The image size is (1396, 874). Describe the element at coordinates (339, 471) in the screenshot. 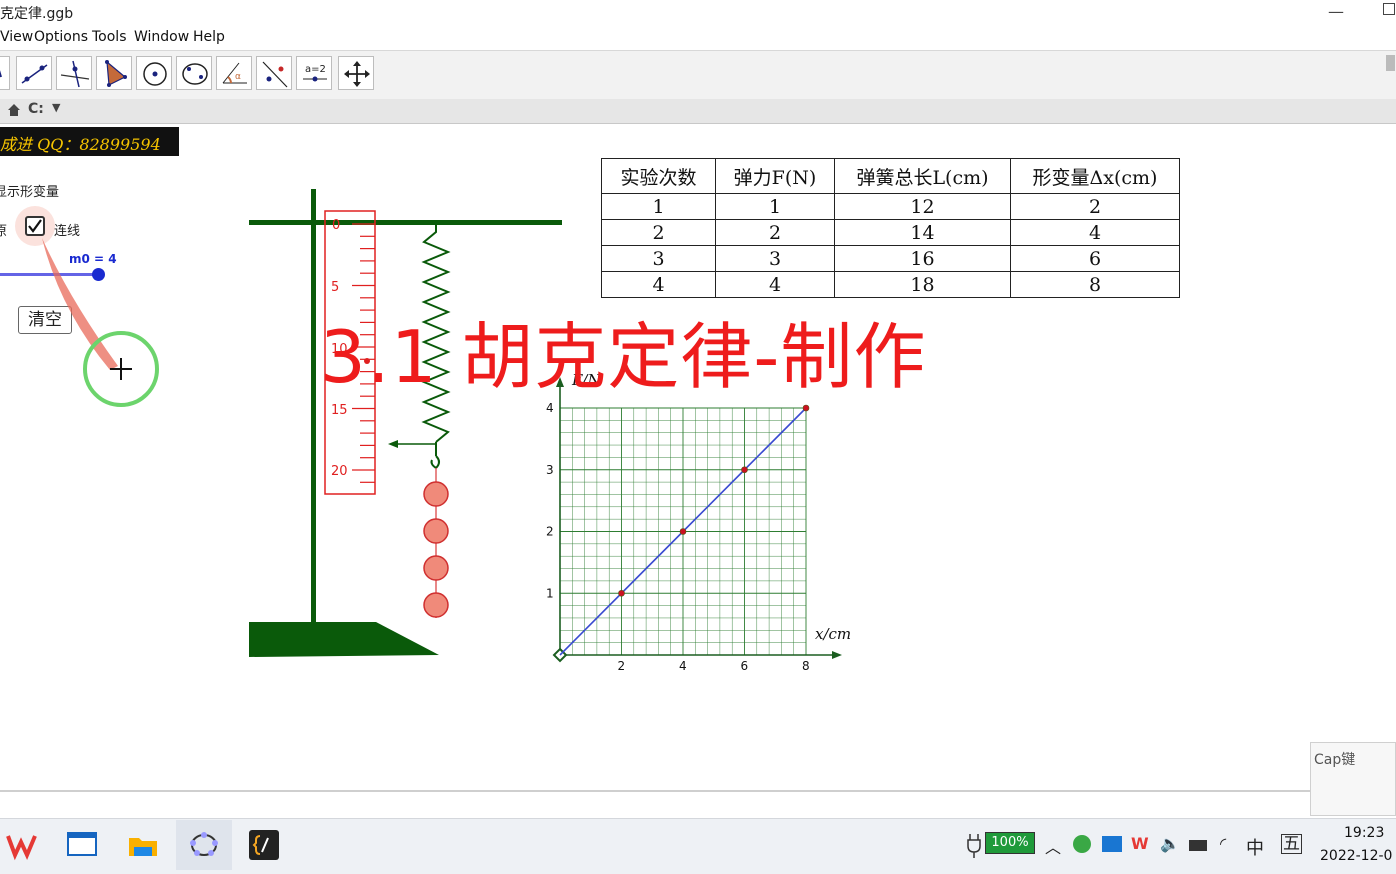

I see `ruler-label-20: 20` at that location.